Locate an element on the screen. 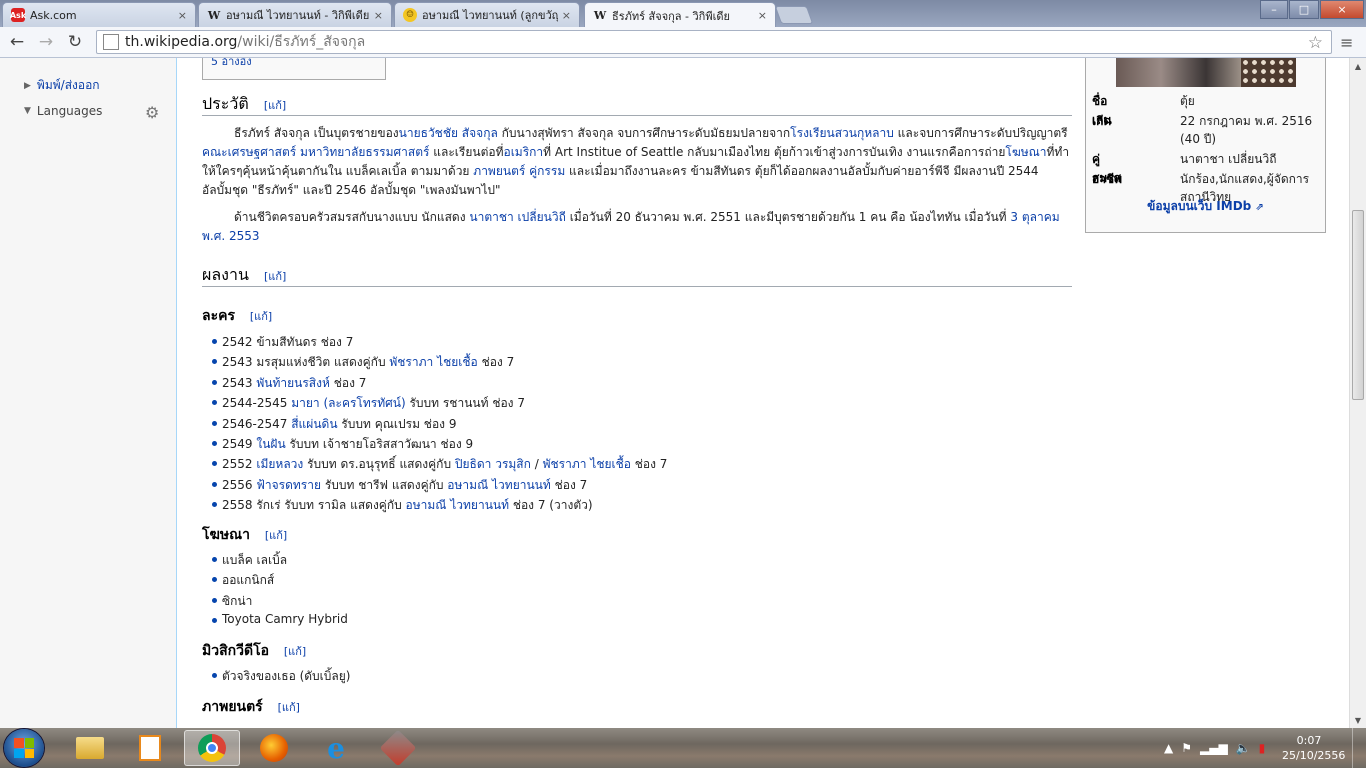 This screenshot has width=1366, height=768. address-bar: th.wikipedia.org/wiki/ธีรภัทร์_สัจจกุล ☆ is located at coordinates (714, 42).